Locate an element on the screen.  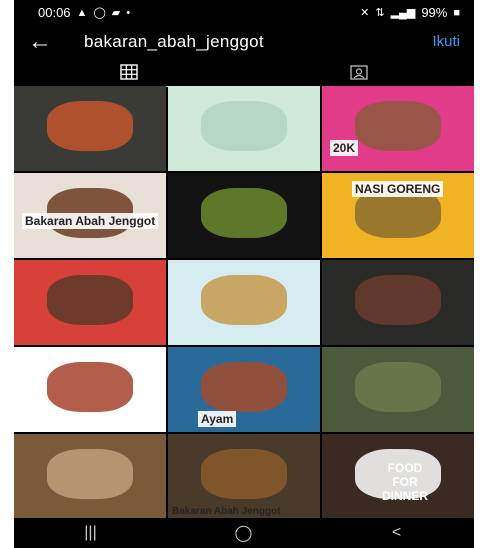
back-arrow-icon: ← is located at coordinates (40, 42).